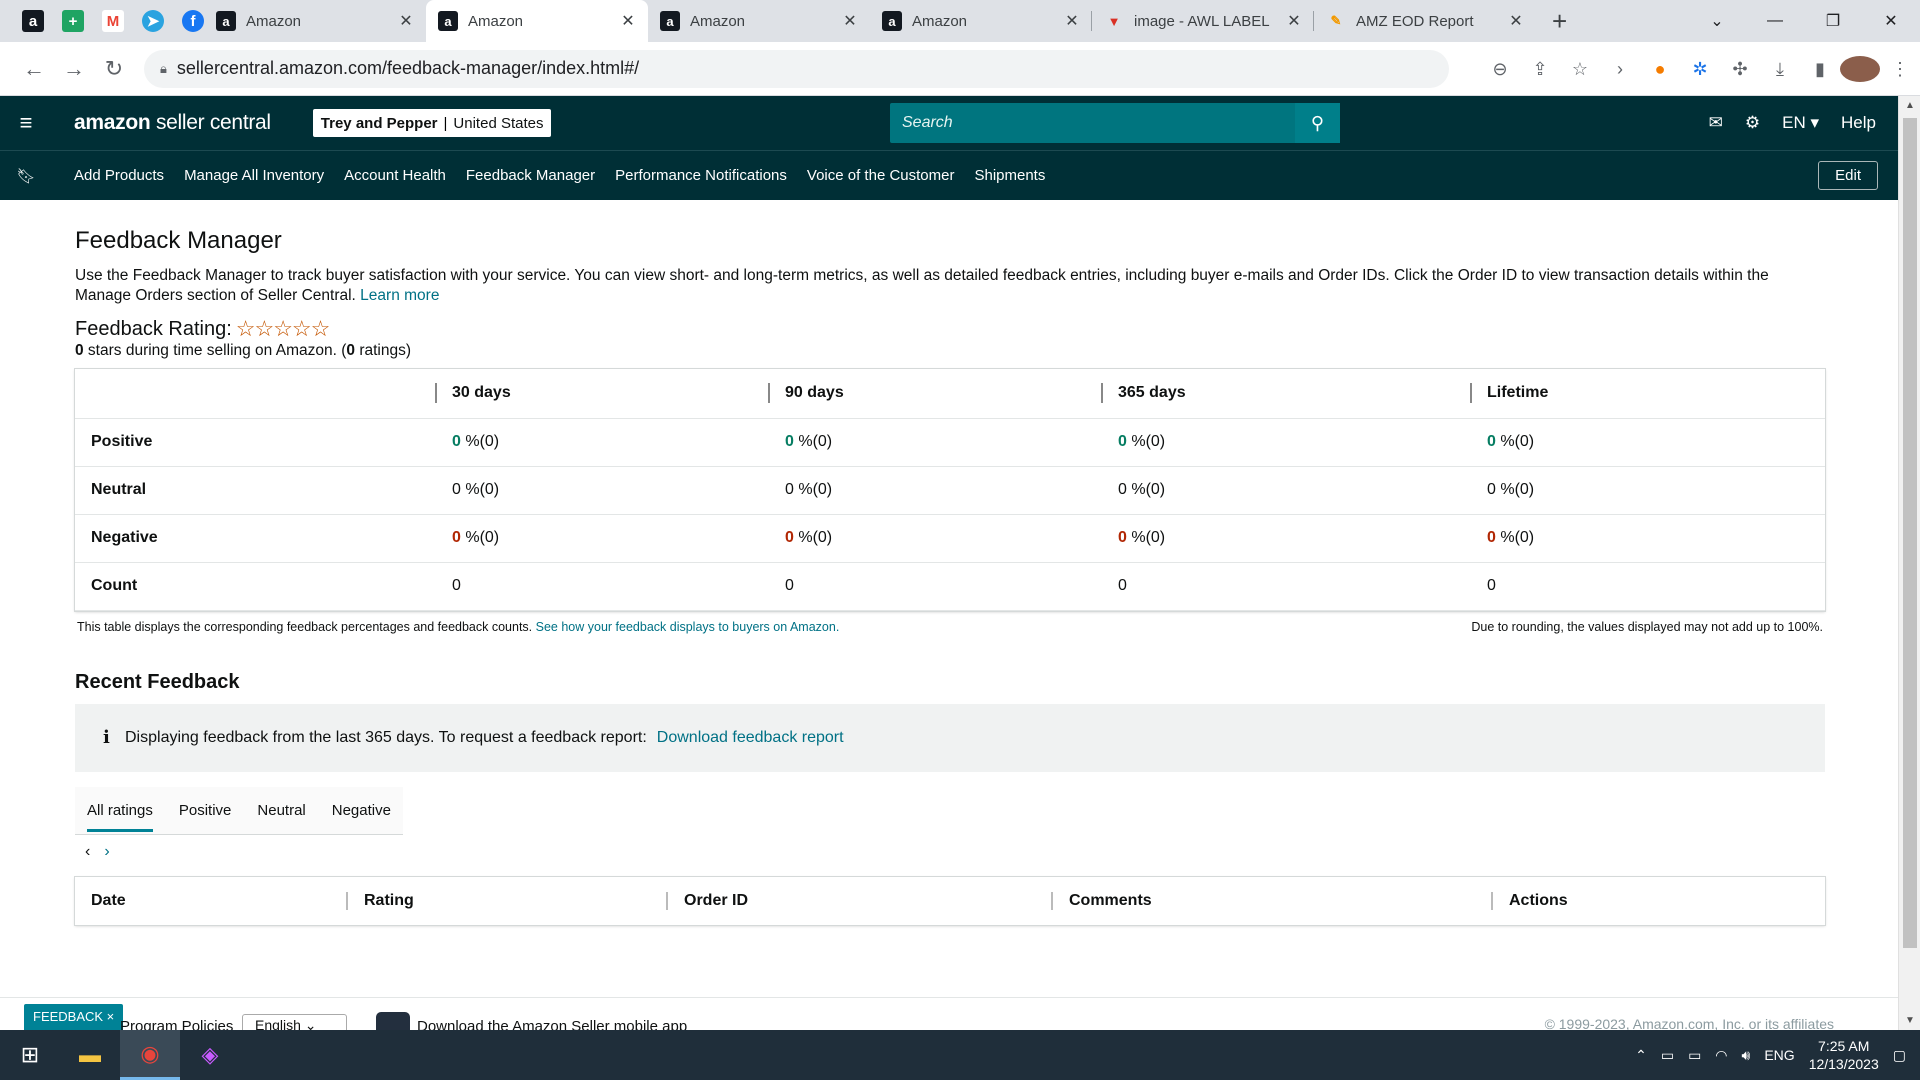 The width and height of the screenshot is (1920, 1080). I want to click on tab-positive: Positive, so click(205, 810).